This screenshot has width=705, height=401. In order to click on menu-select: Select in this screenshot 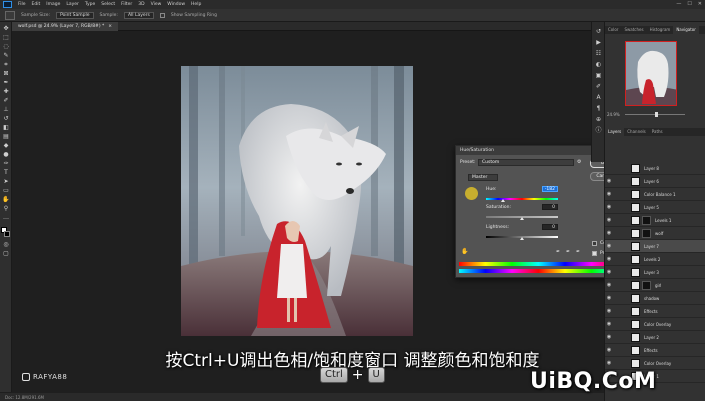, I will do `click(108, 4)`.